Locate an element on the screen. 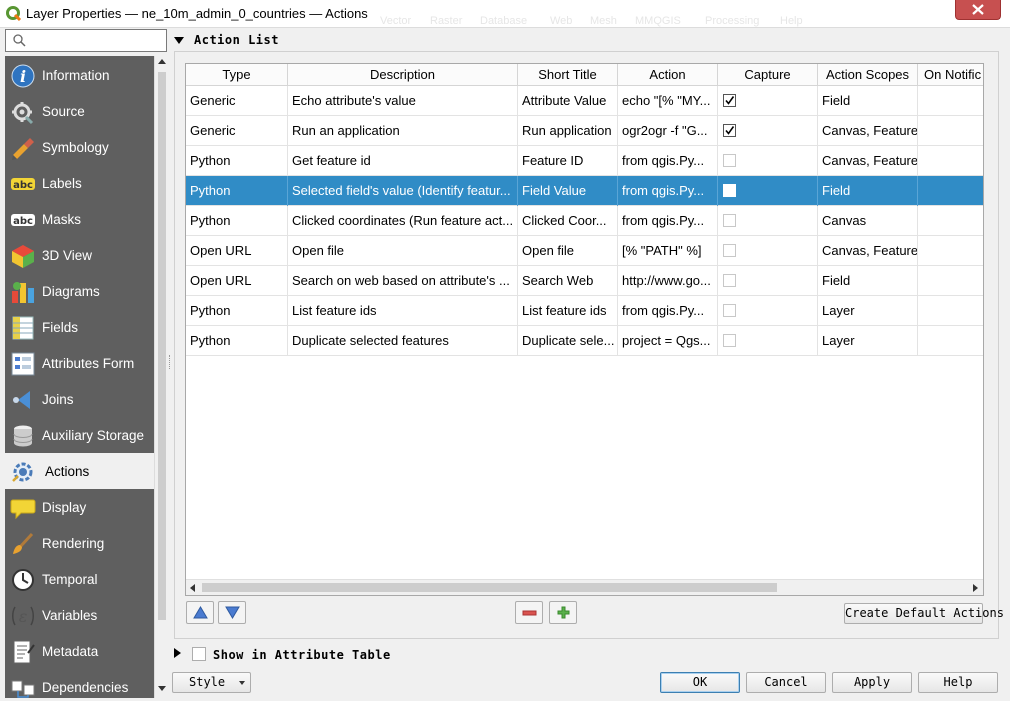 Image resolution: width=1010 pixels, height=701 pixels. sidebar-scrollbar is located at coordinates (161, 377).